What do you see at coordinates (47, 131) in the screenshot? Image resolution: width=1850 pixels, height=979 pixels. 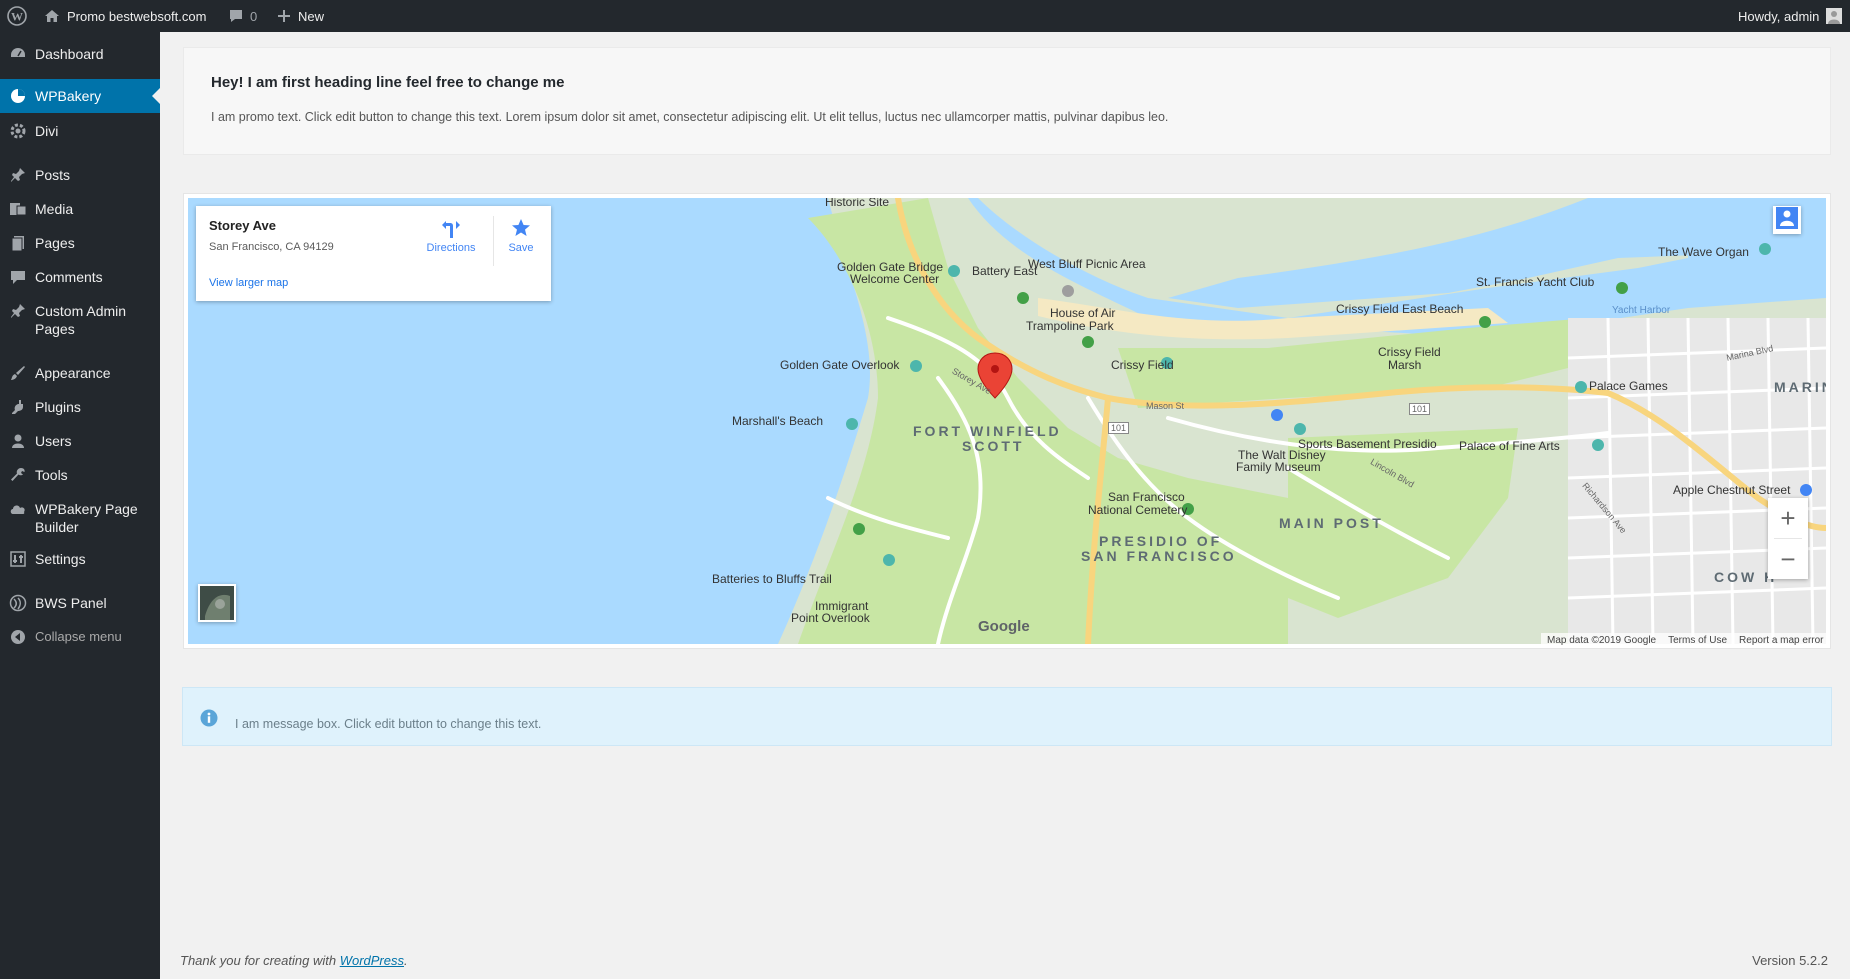 I see `sidebar-item-label: Divi` at bounding box center [47, 131].